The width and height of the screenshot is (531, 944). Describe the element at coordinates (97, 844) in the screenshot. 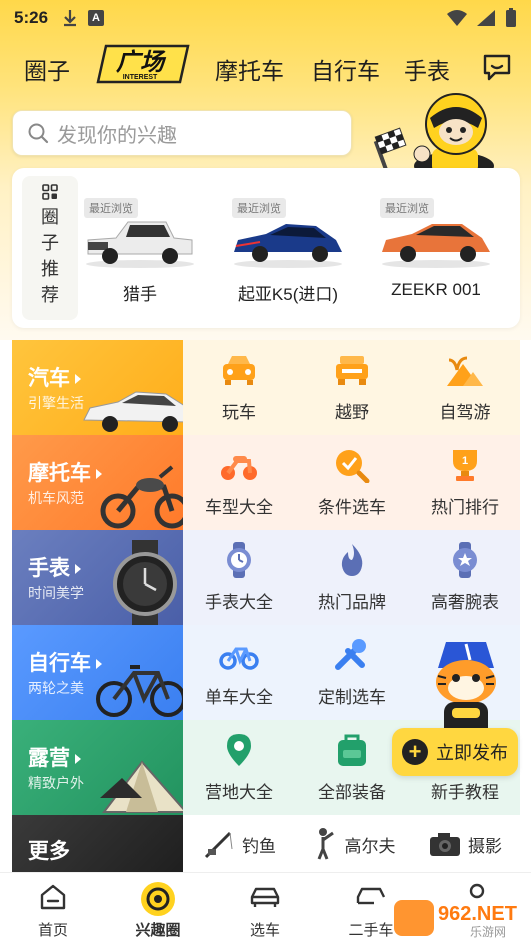

I see `category-card-more: 更多` at that location.